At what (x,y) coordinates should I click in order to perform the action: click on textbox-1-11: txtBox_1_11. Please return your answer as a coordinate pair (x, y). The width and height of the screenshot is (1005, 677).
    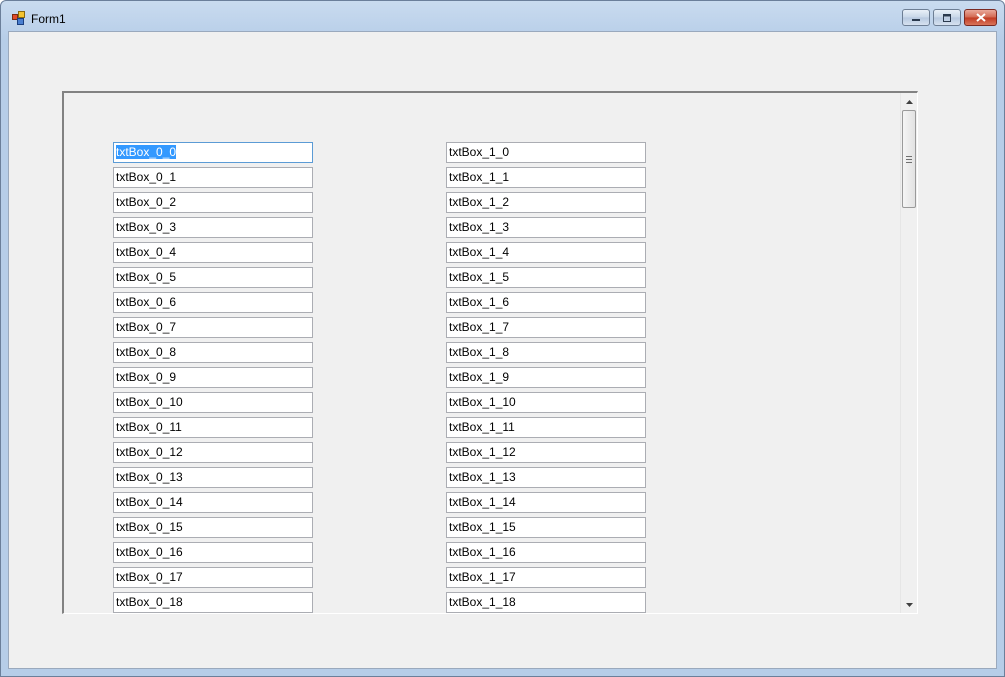
    Looking at the image, I should click on (546, 427).